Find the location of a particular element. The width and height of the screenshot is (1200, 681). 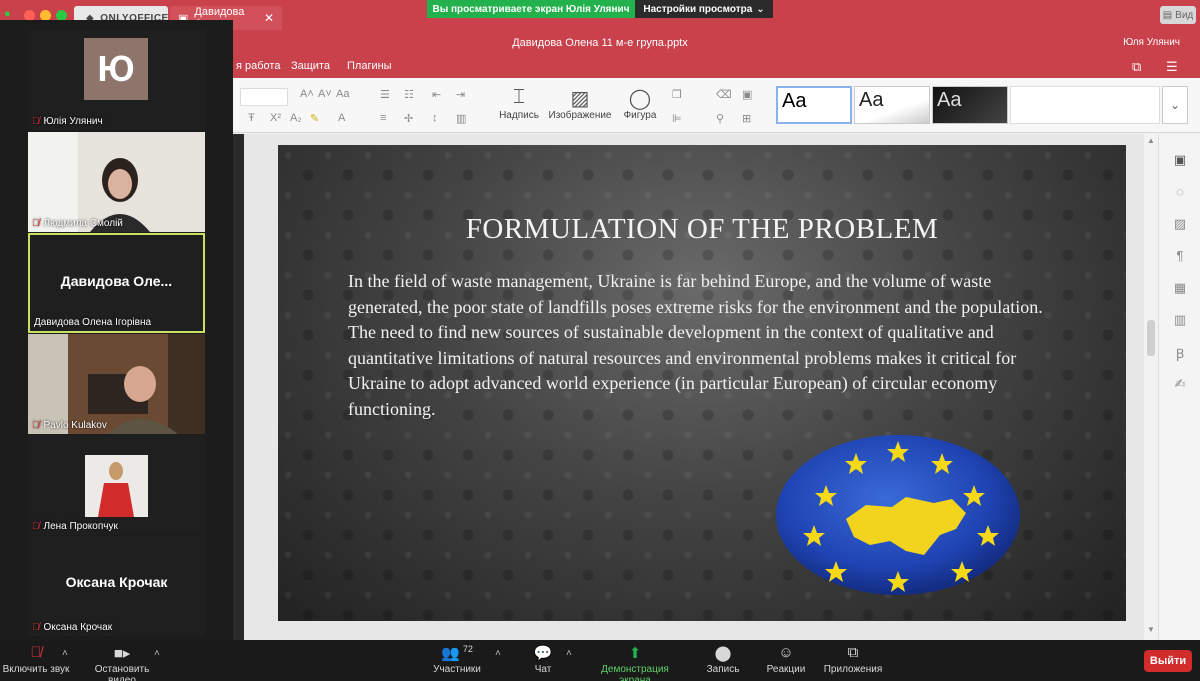

participant-tile: 🎙̸ Pavlo Kulakov is located at coordinates (116, 384).